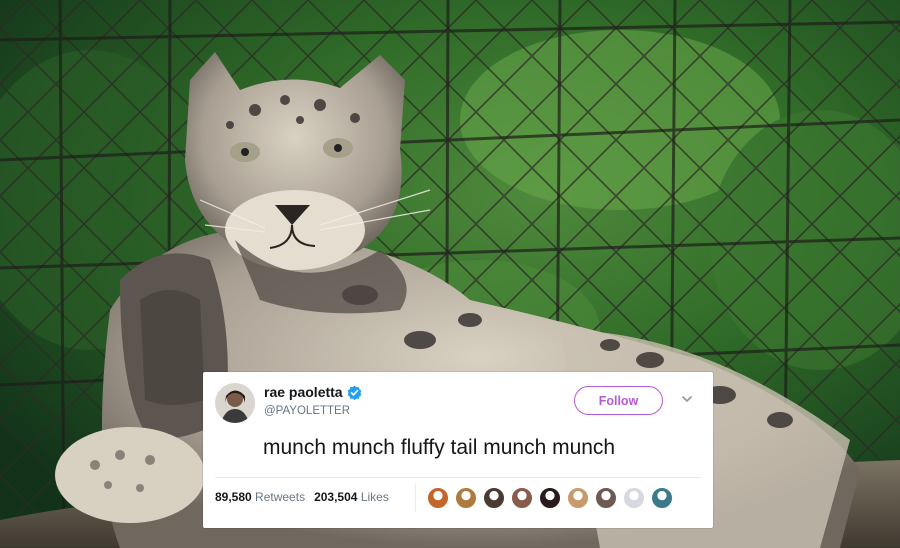 The image size is (900, 548). What do you see at coordinates (458, 477) in the screenshot?
I see `divider` at bounding box center [458, 477].